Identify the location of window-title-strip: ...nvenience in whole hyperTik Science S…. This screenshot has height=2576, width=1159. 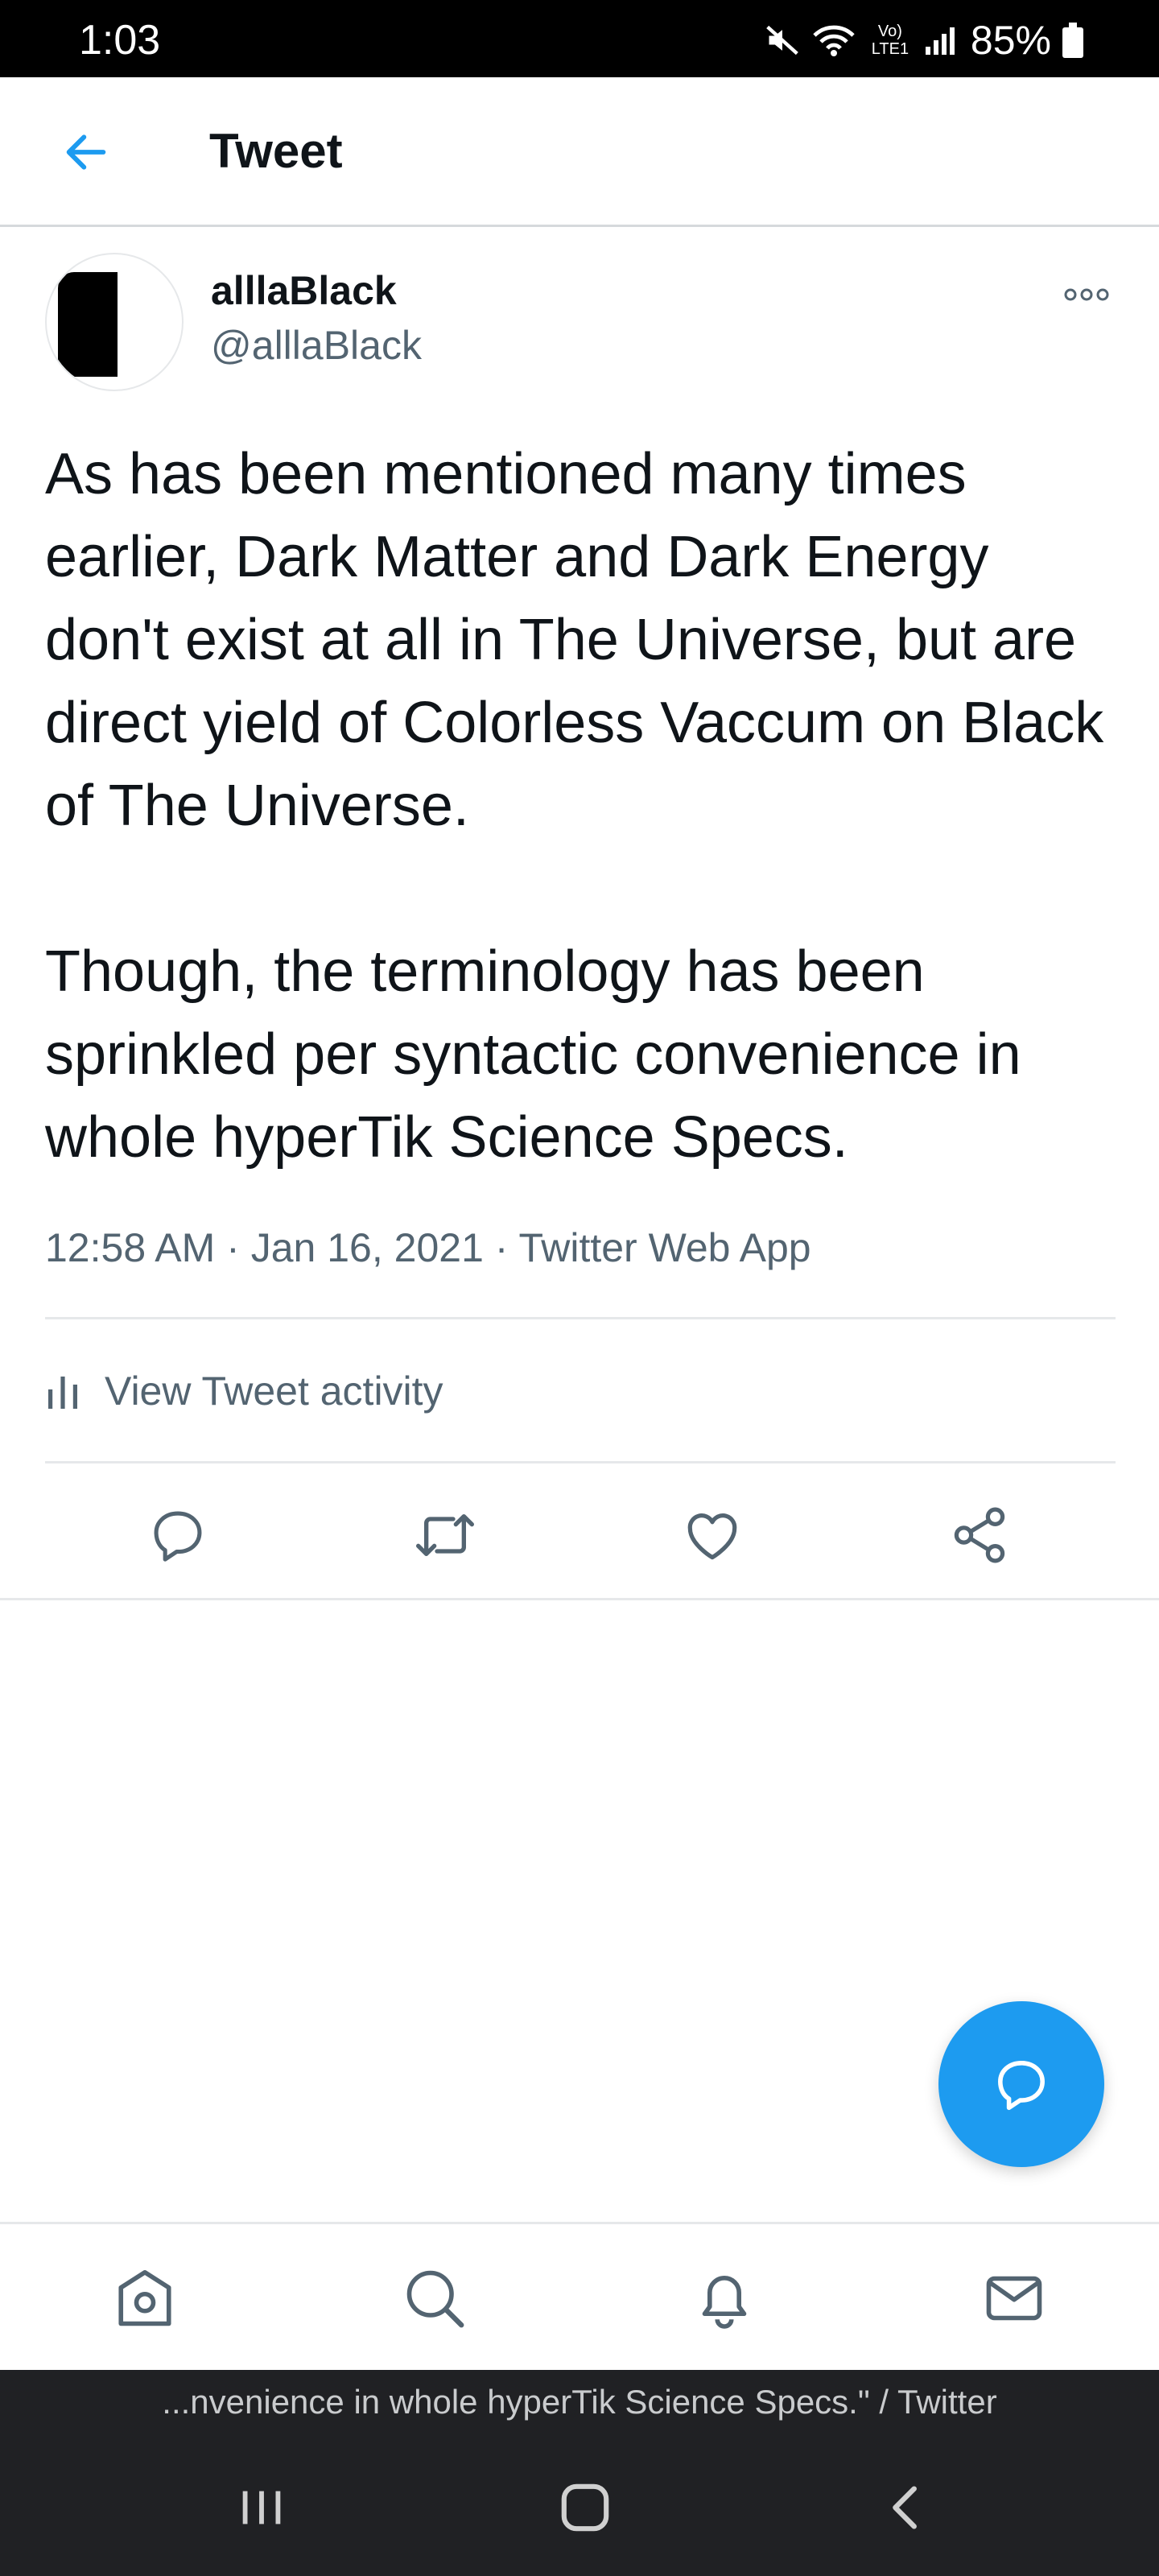
(579, 2402).